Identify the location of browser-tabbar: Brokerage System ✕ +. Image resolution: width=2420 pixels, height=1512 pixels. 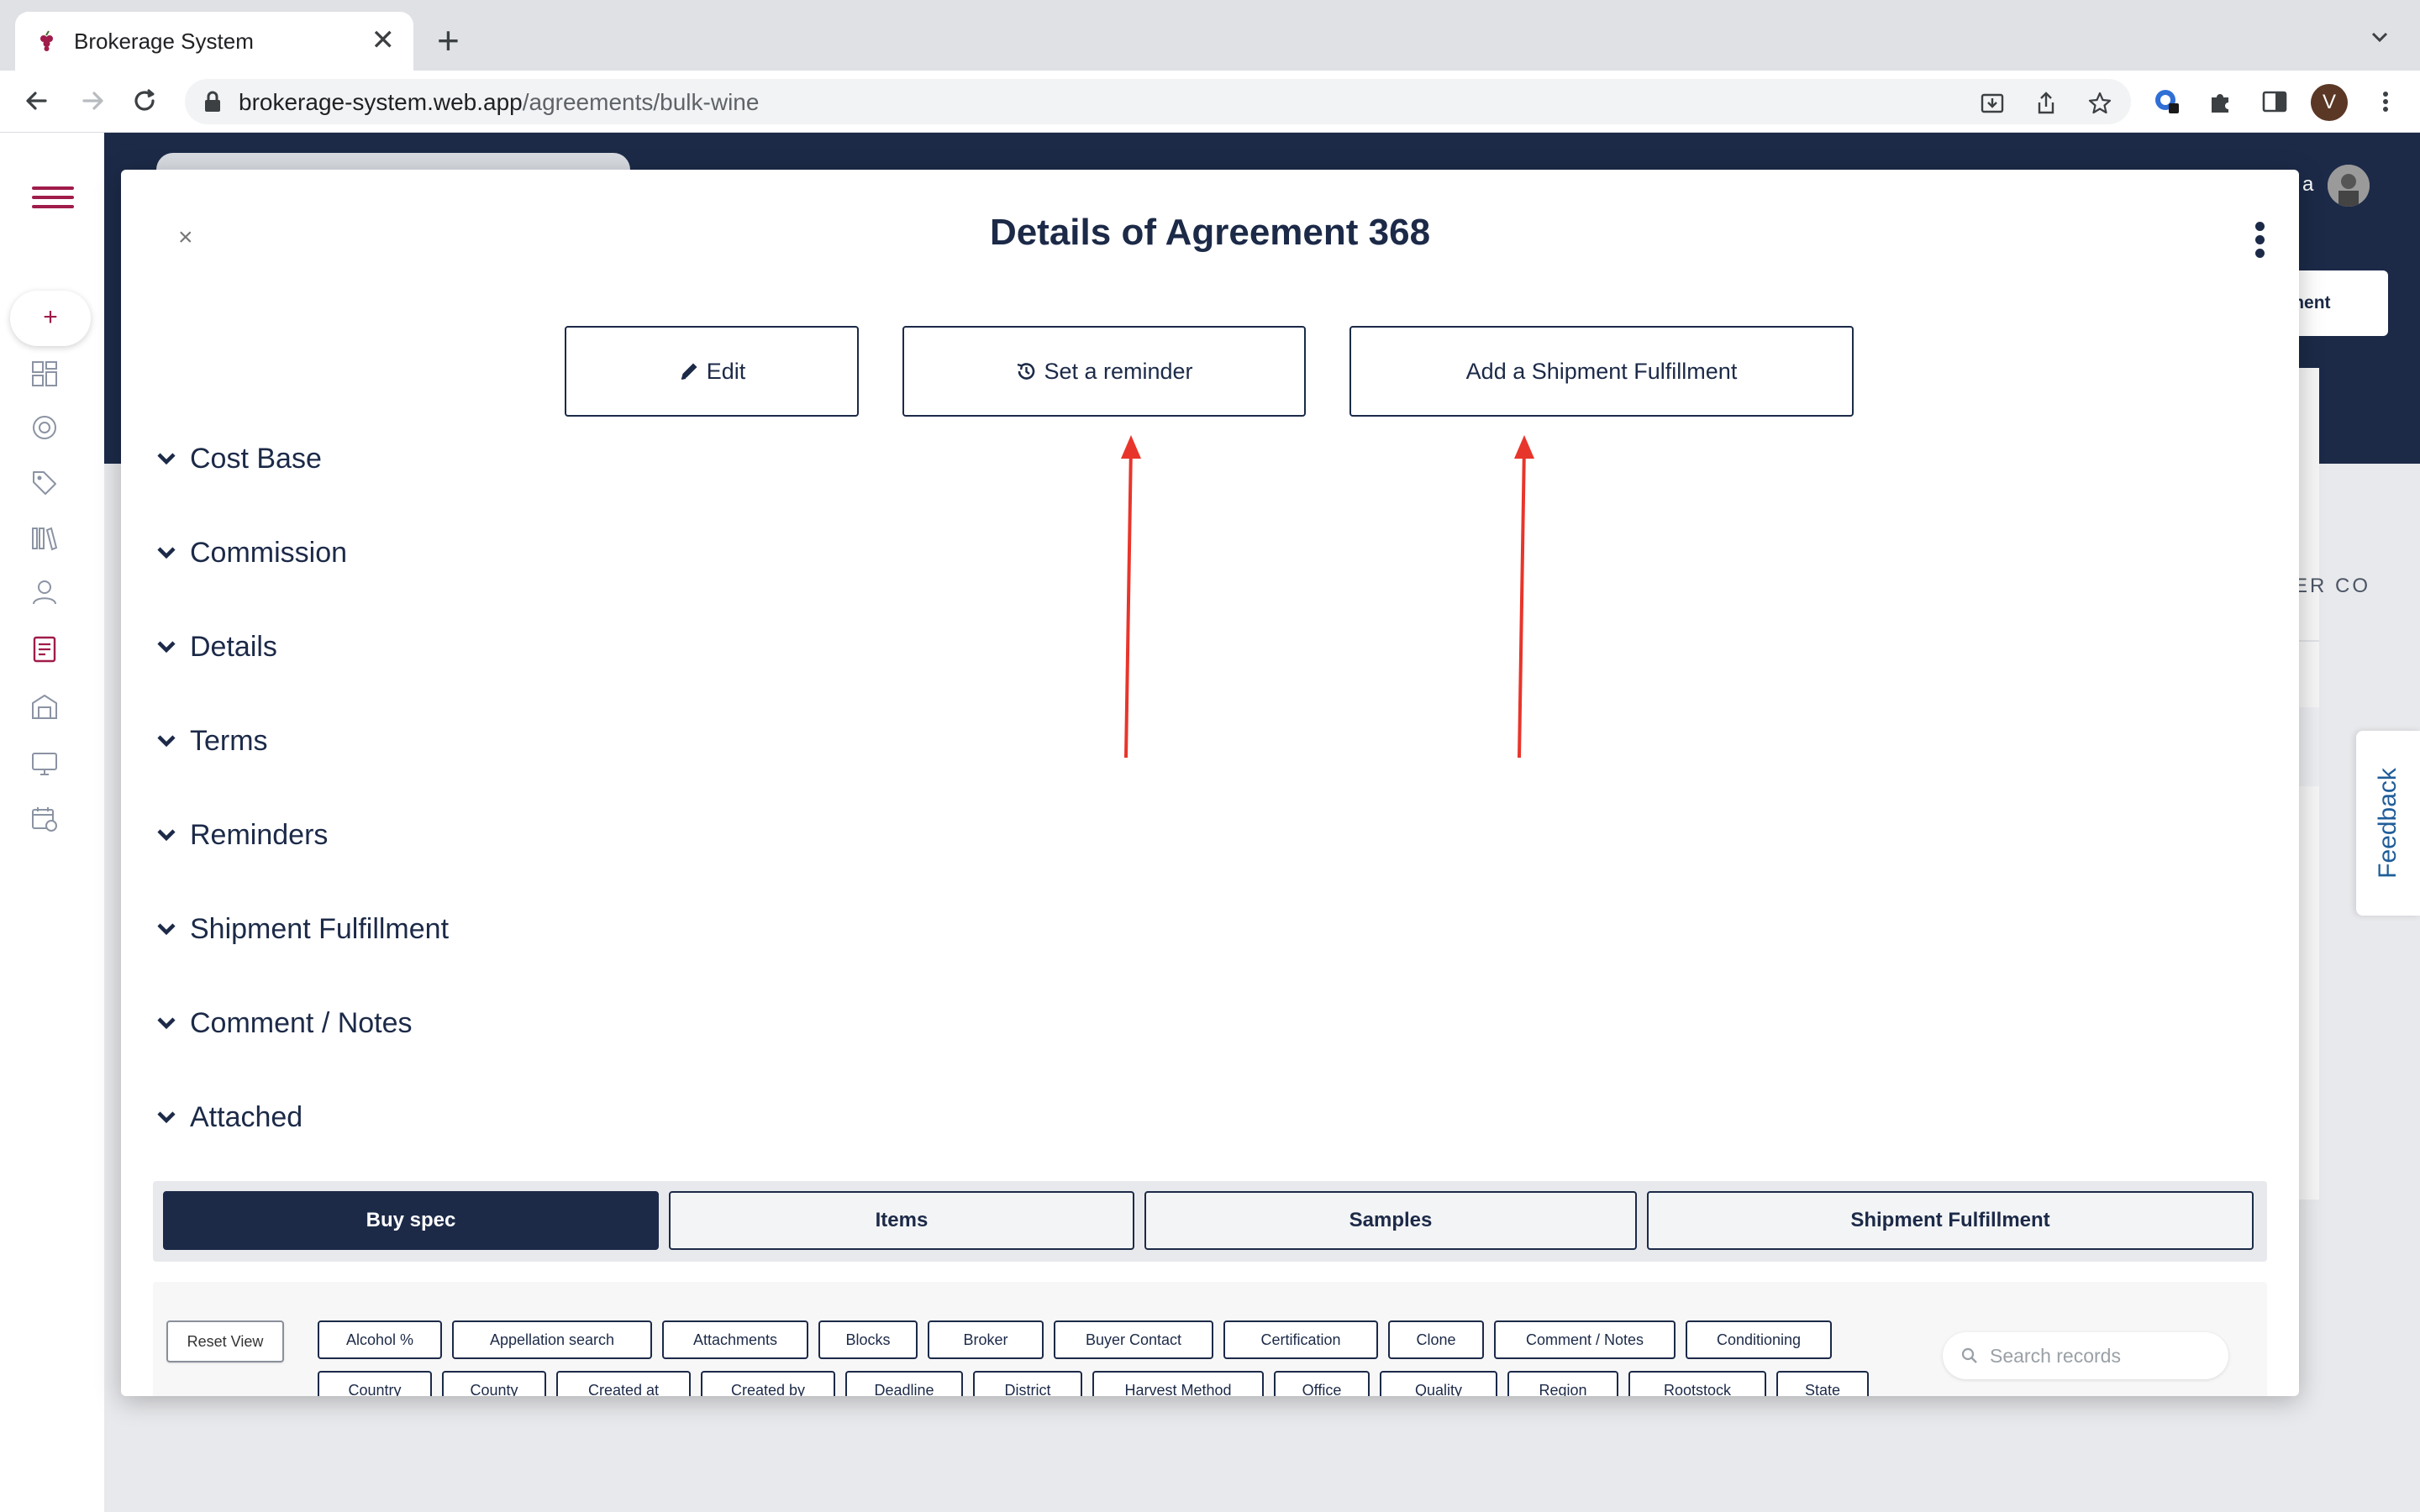
(1210, 35).